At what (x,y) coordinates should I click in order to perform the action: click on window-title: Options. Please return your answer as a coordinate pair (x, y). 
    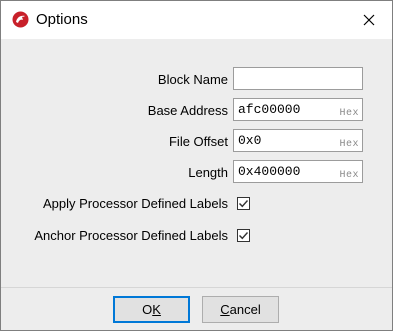
    Looking at the image, I should click on (62, 19).